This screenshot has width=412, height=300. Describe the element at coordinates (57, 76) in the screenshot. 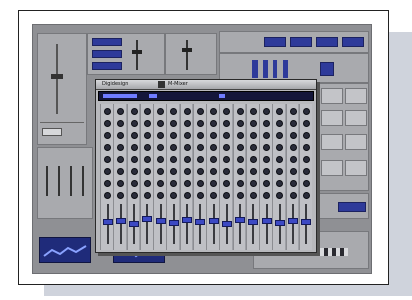

I see `left-slider-handle` at that location.